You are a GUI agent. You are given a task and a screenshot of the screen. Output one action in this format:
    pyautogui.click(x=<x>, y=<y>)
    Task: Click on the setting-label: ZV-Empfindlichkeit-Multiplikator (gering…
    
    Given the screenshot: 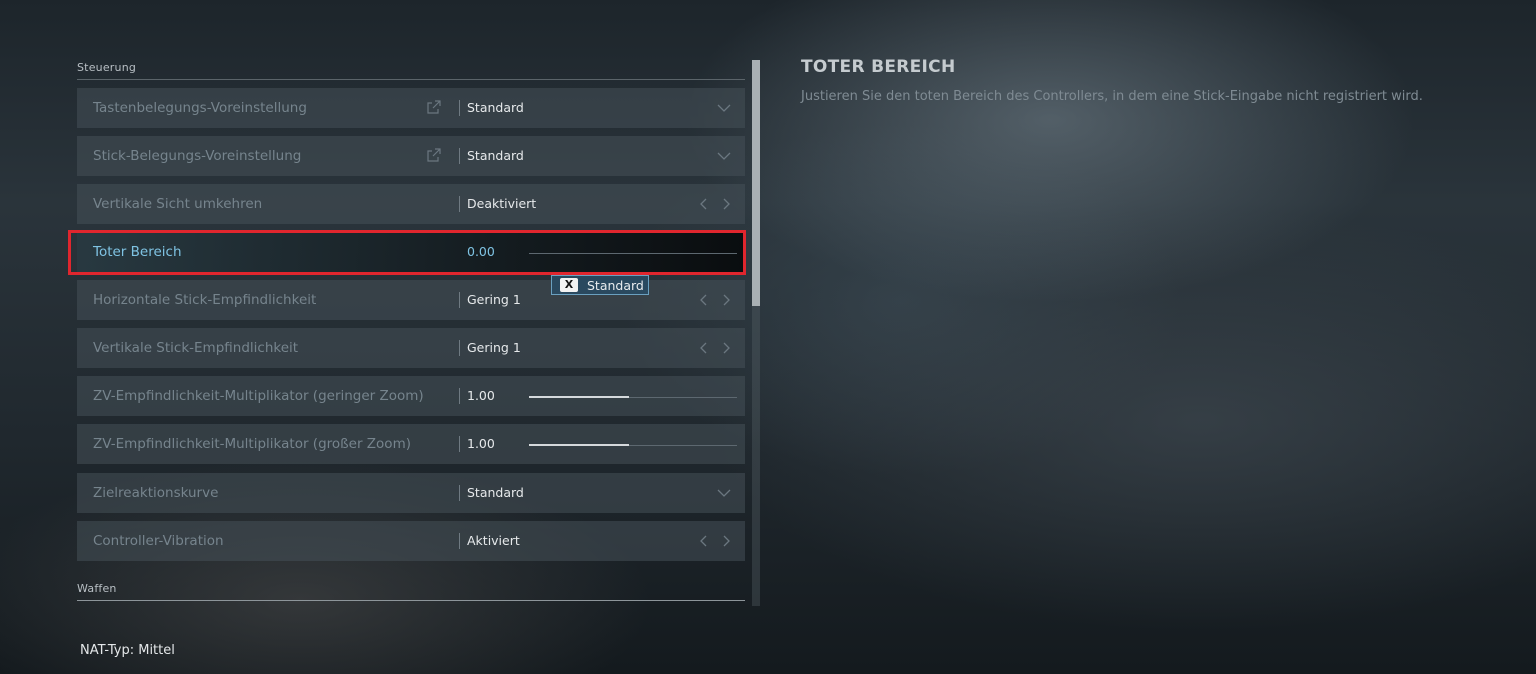 What is the action you would take?
    pyautogui.click(x=258, y=396)
    